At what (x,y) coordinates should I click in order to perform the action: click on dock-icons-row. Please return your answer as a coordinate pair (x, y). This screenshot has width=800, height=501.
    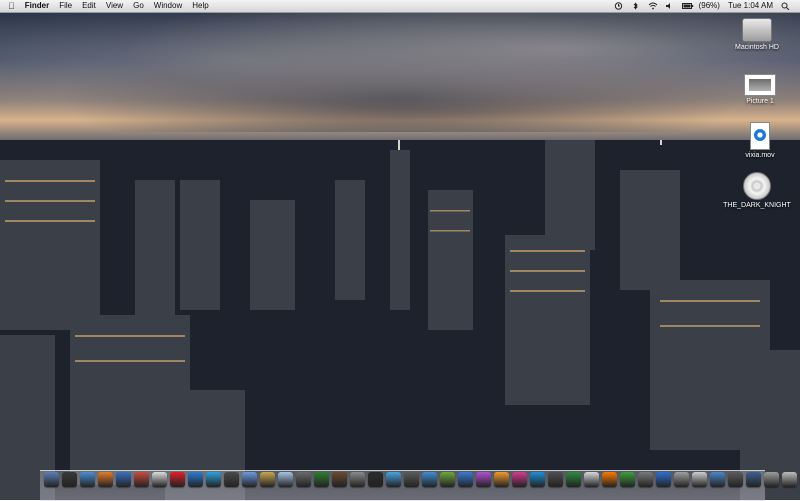
    Looking at the image, I should click on (422, 479).